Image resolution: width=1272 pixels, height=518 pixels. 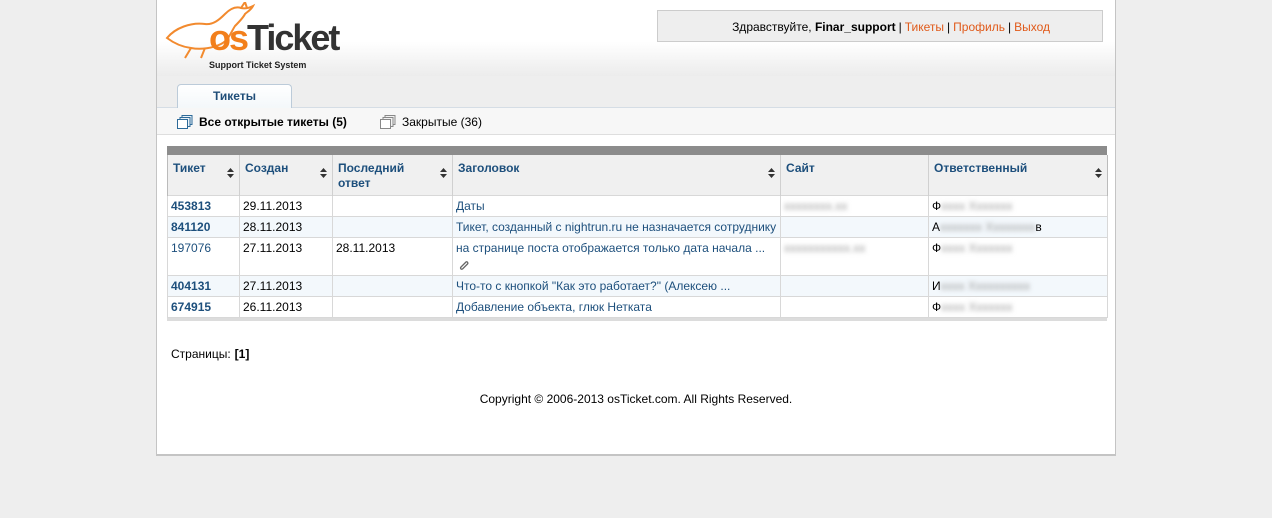 I want to click on column-header-site: Сайт, so click(x=854, y=175).